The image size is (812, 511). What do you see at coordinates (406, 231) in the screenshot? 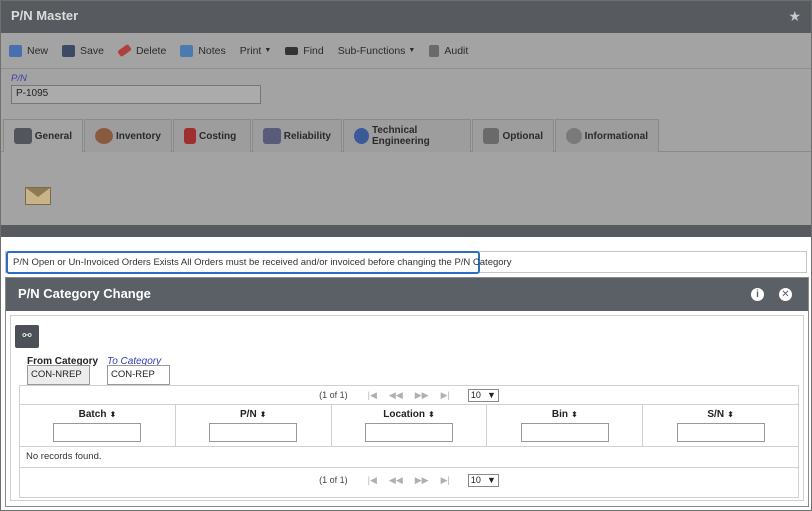
I see `window-bottom-bar` at bounding box center [406, 231].